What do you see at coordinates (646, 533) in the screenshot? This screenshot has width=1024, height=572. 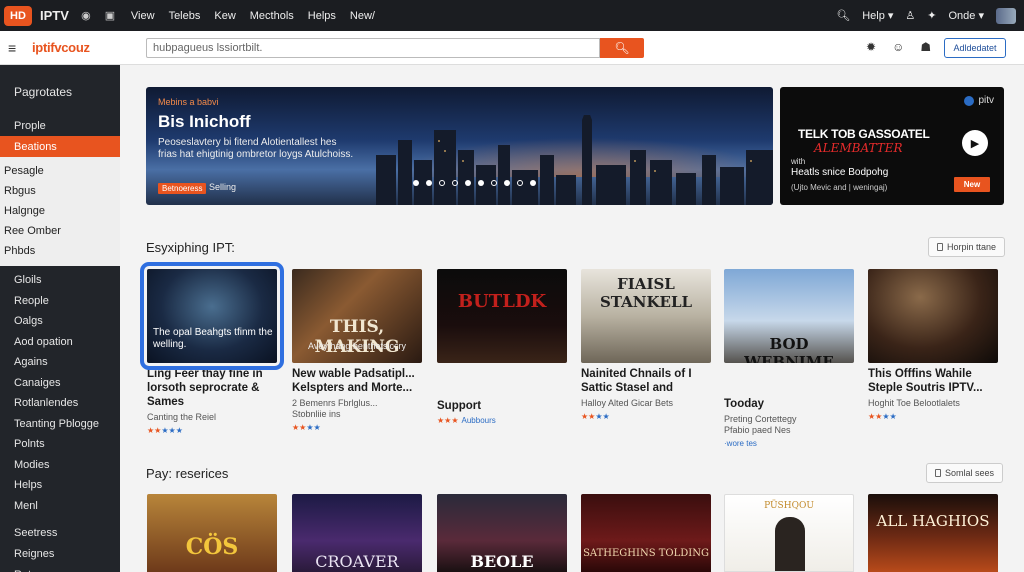 I see `content-card-thumbnail: SATHEGHINS TOLDING` at bounding box center [646, 533].